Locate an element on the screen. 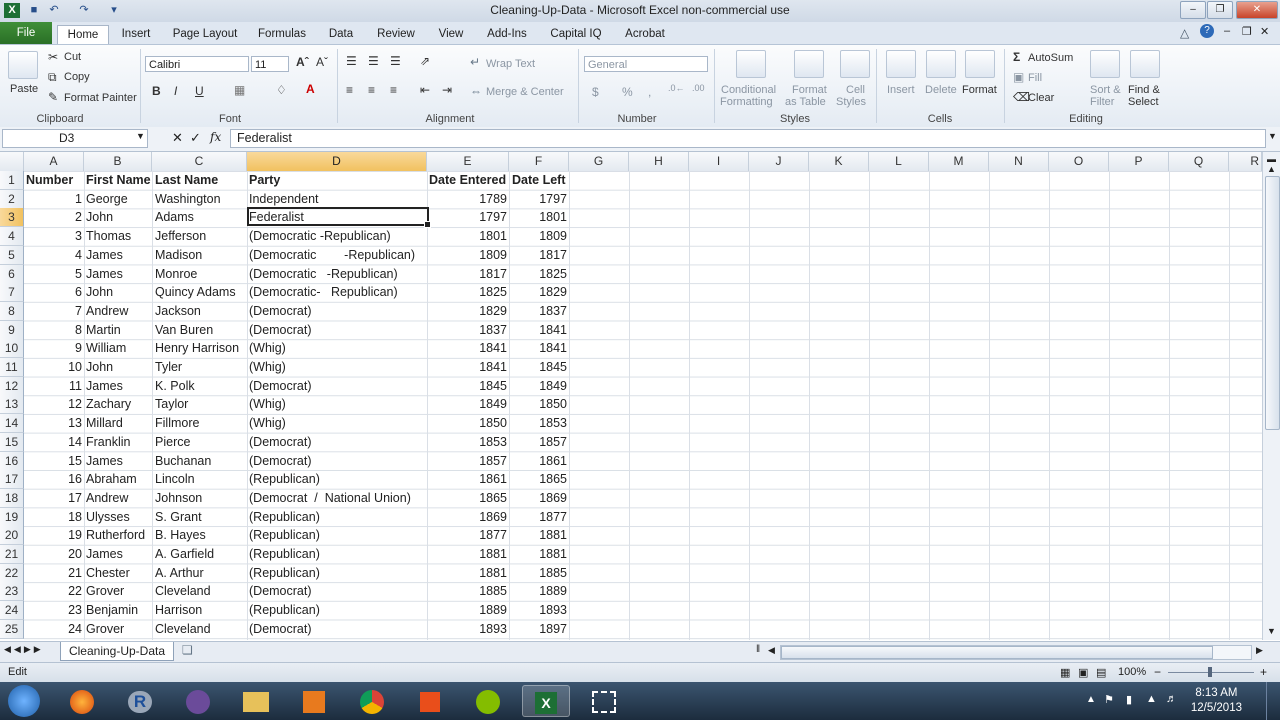 The image size is (1280, 720). active-cell-d3 is located at coordinates (339, 217).